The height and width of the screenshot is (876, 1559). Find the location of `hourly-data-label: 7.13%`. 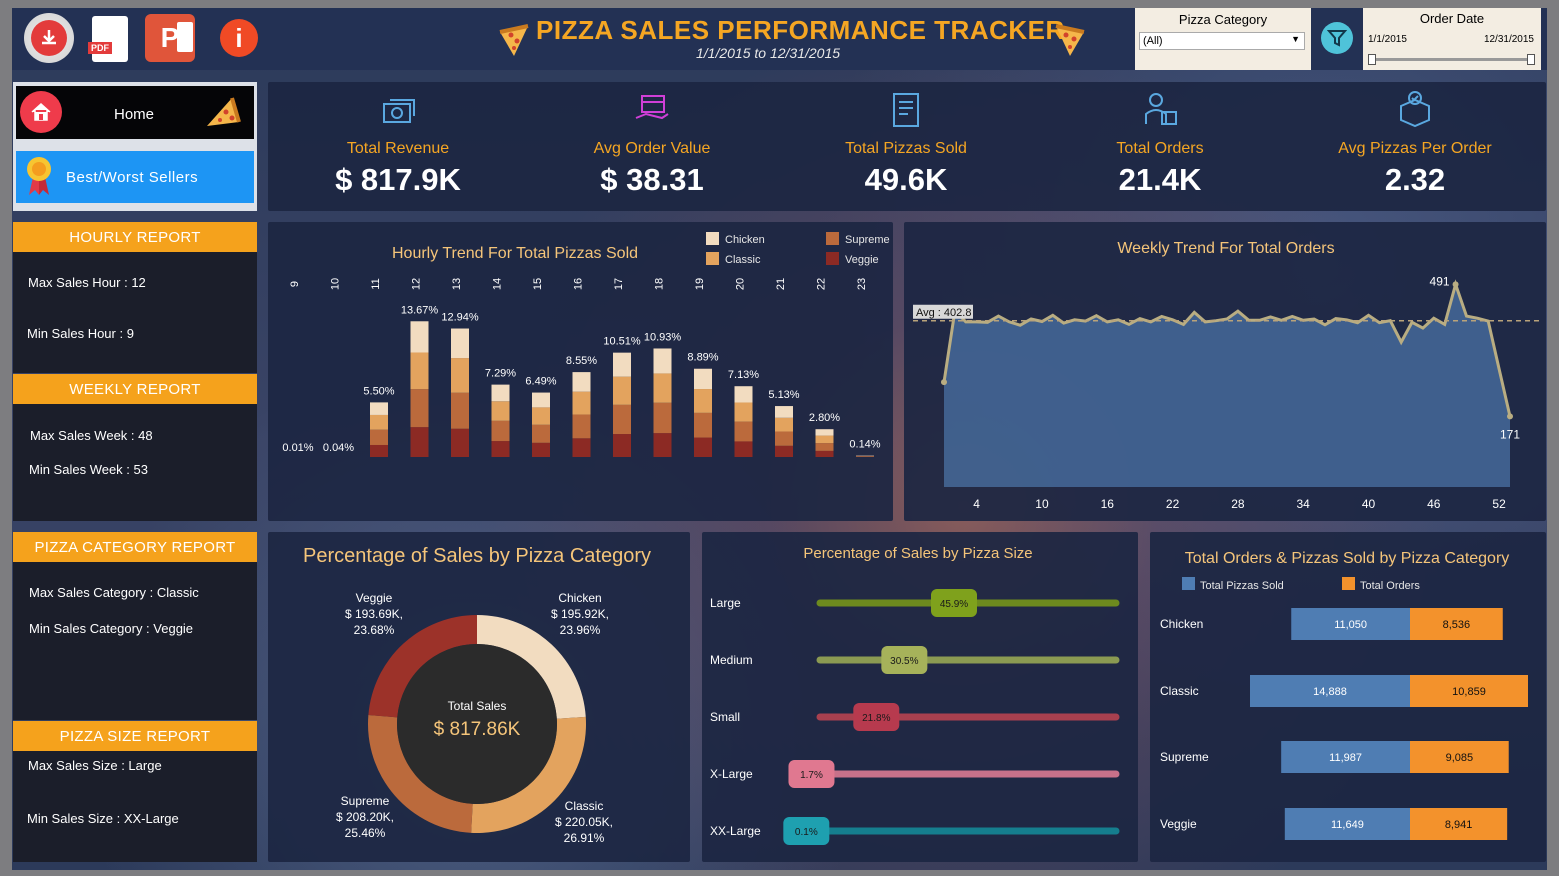

hourly-data-label: 7.13% is located at coordinates (743, 375).